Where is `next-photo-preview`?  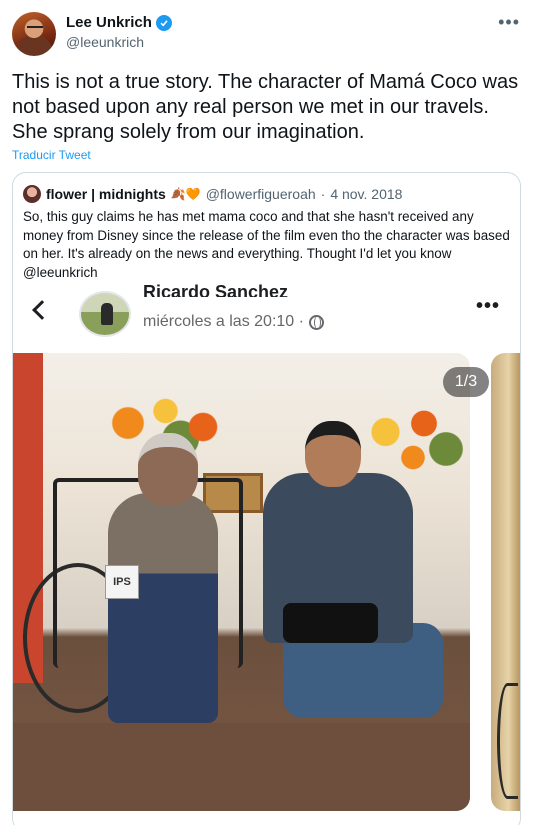
next-photo-preview is located at coordinates (505, 582).